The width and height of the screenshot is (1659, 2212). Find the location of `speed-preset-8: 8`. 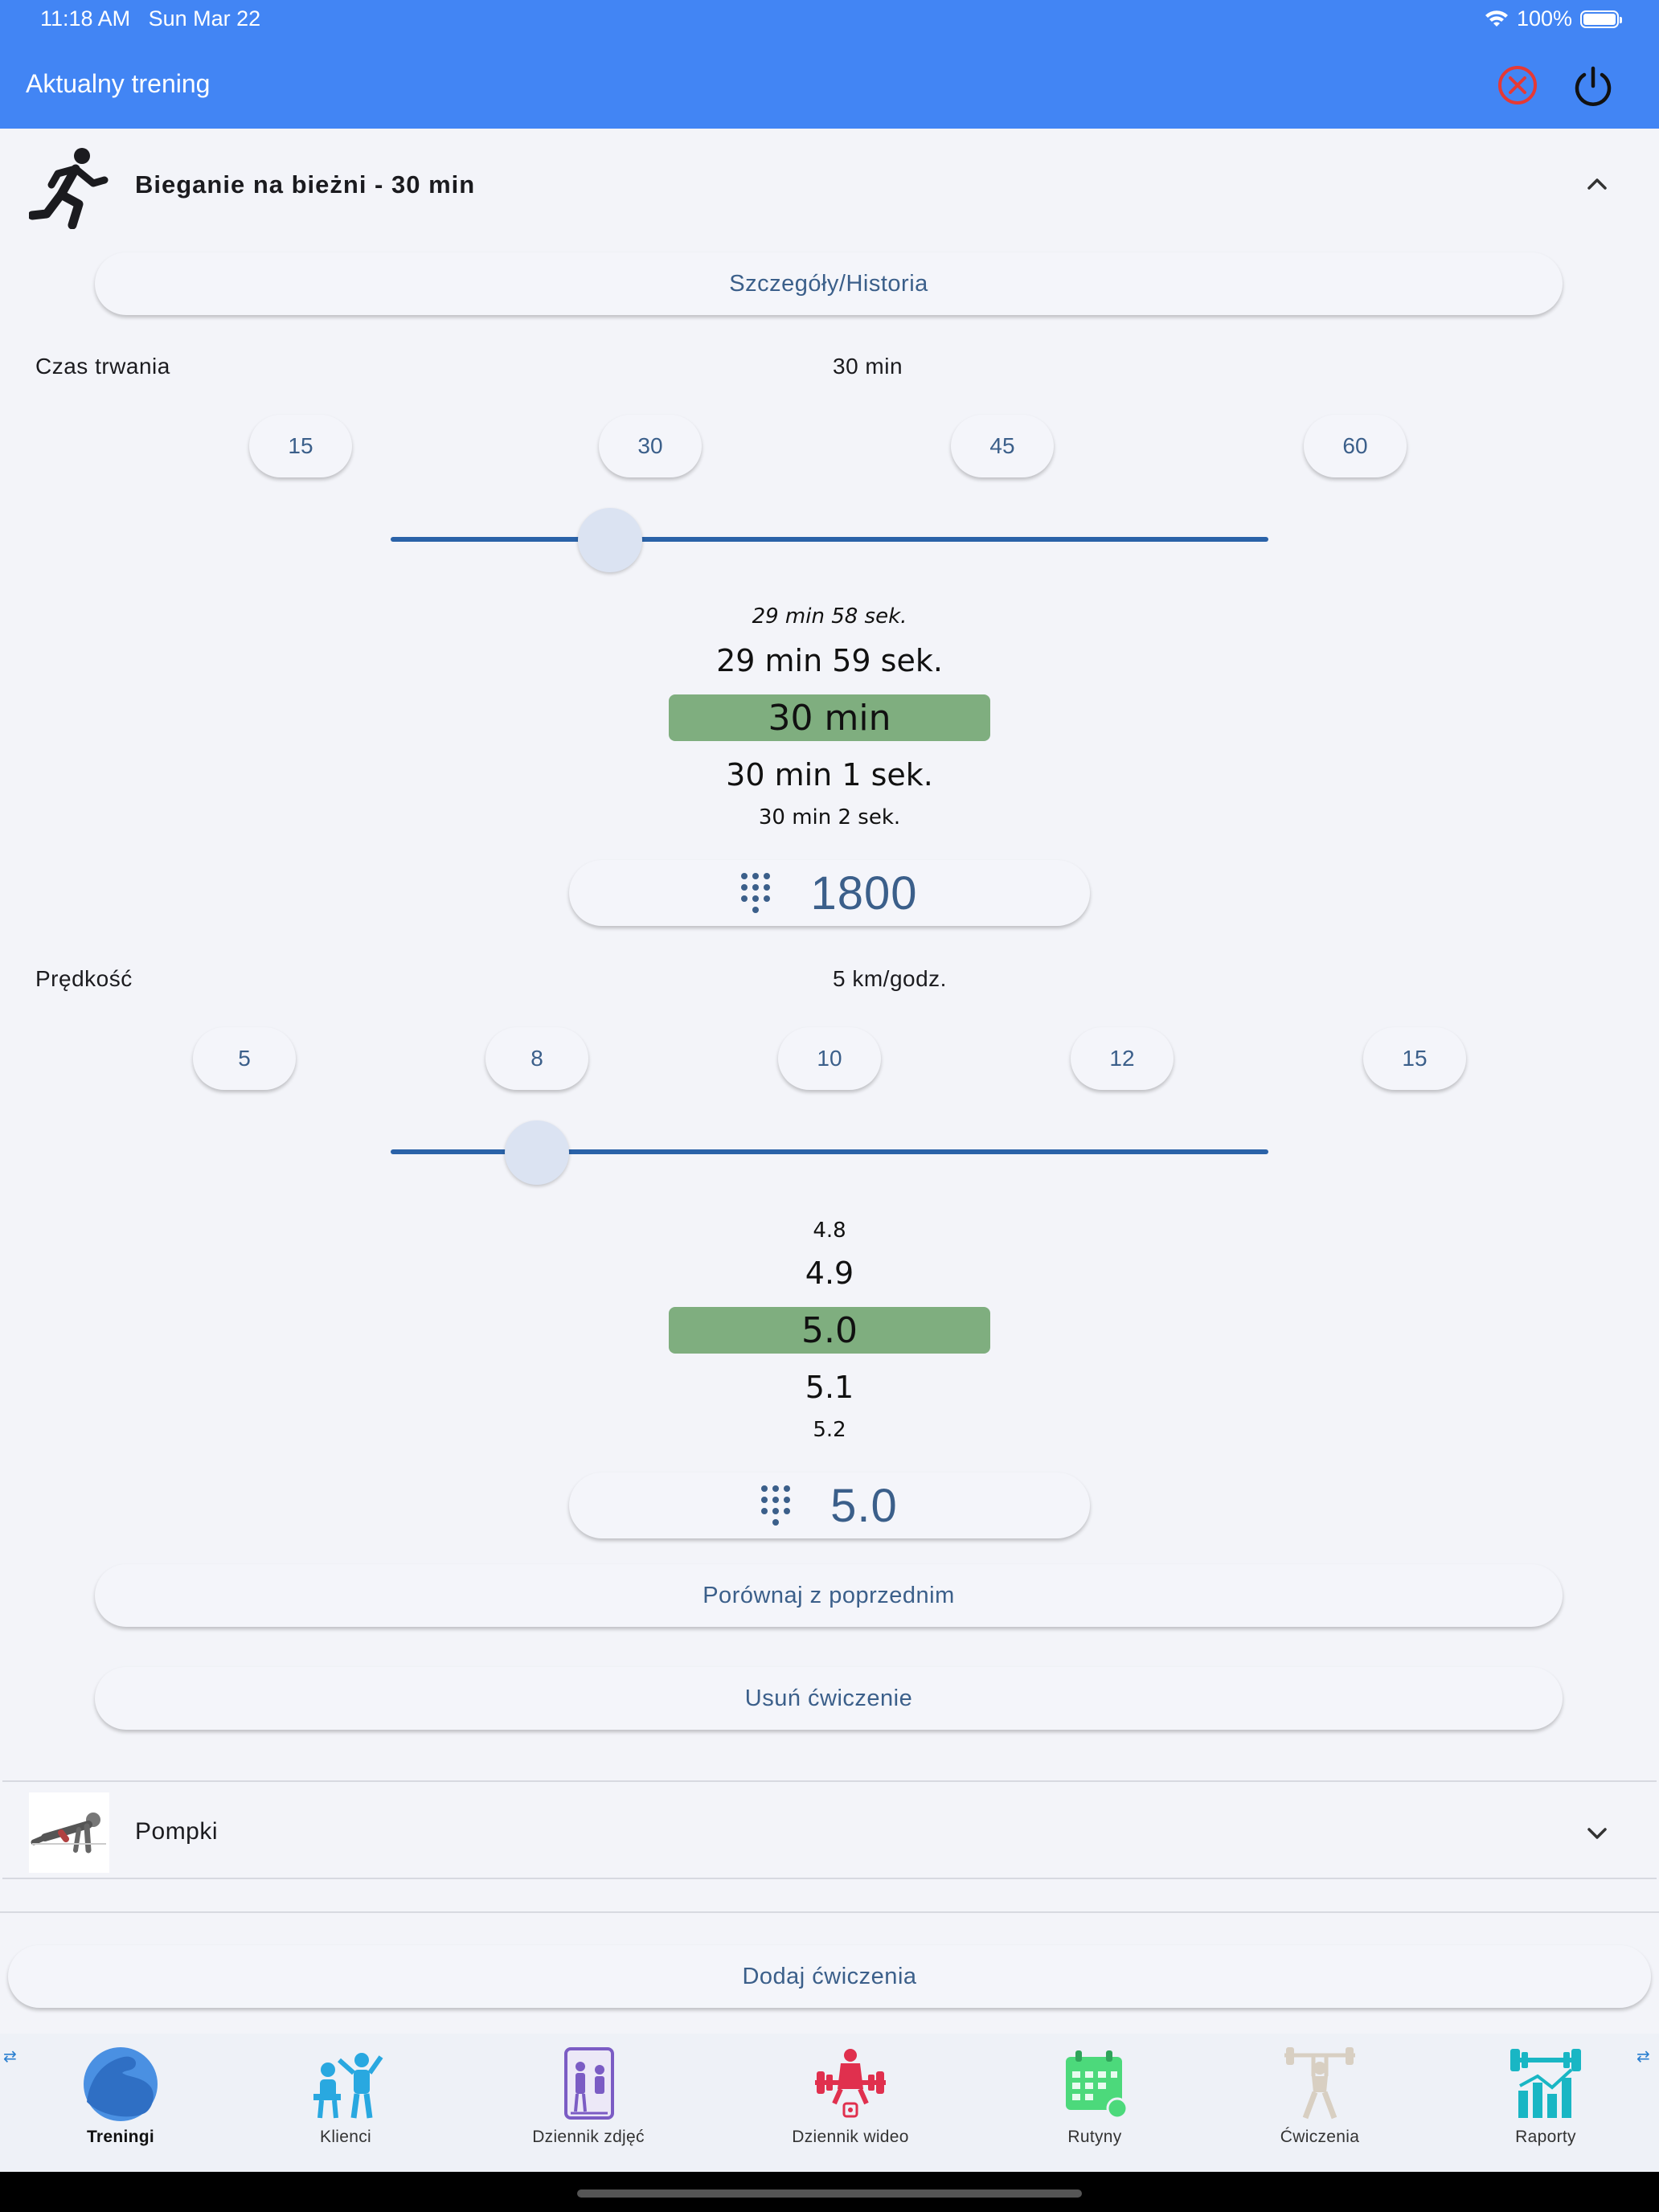

speed-preset-8: 8 is located at coordinates (536, 1058).